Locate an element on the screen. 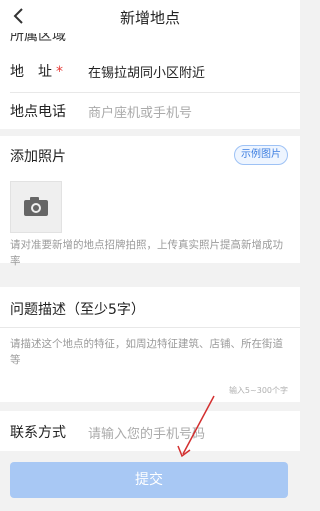 The width and height of the screenshot is (320, 511). submit-button: 提交 is located at coordinates (149, 480).